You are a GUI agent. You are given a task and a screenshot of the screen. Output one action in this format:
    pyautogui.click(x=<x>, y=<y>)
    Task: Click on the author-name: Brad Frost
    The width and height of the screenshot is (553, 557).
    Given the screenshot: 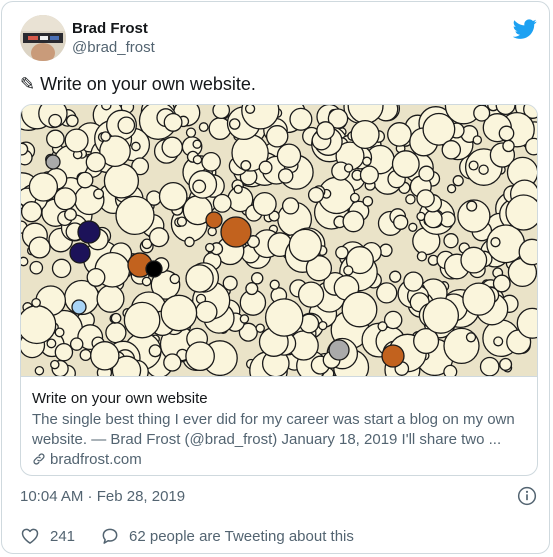 What is the action you would take?
    pyautogui.click(x=110, y=28)
    